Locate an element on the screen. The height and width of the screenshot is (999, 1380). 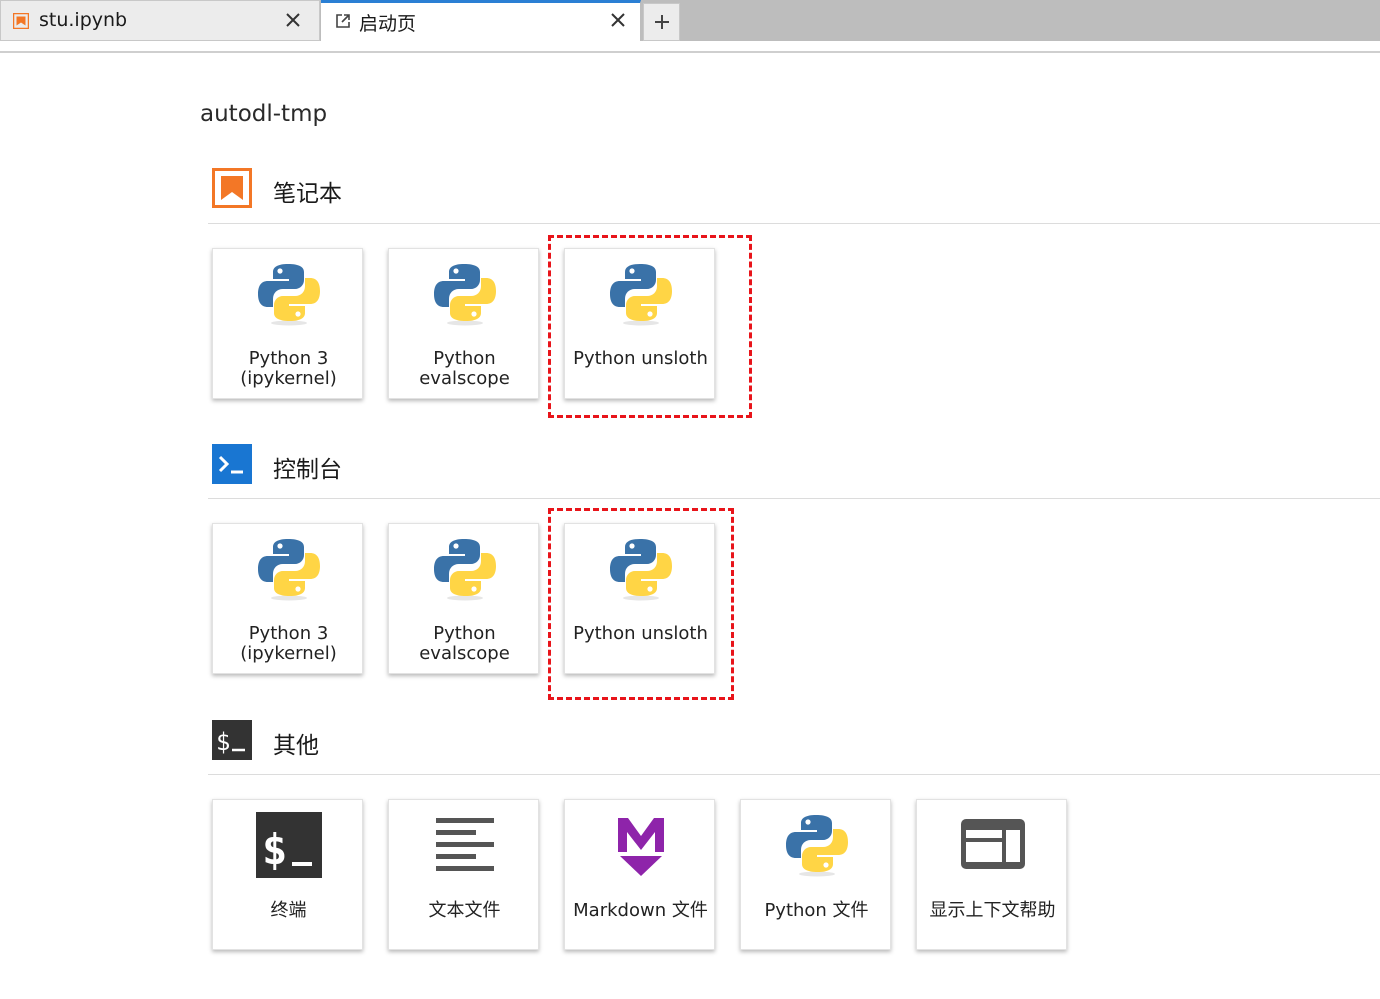
tab-label: 启动页 is located at coordinates (388, 24).